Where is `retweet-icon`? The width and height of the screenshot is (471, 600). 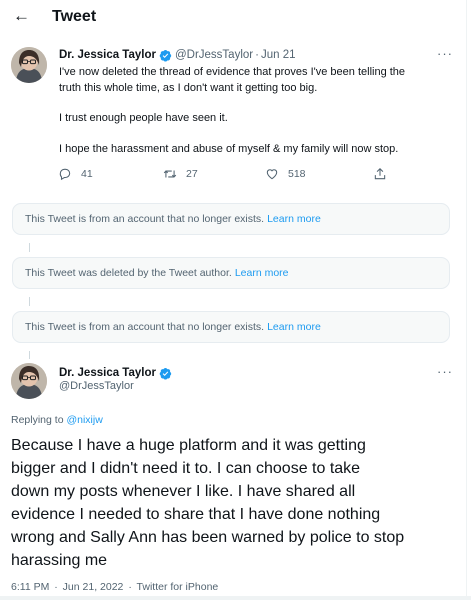
retweet-icon is located at coordinates (170, 174).